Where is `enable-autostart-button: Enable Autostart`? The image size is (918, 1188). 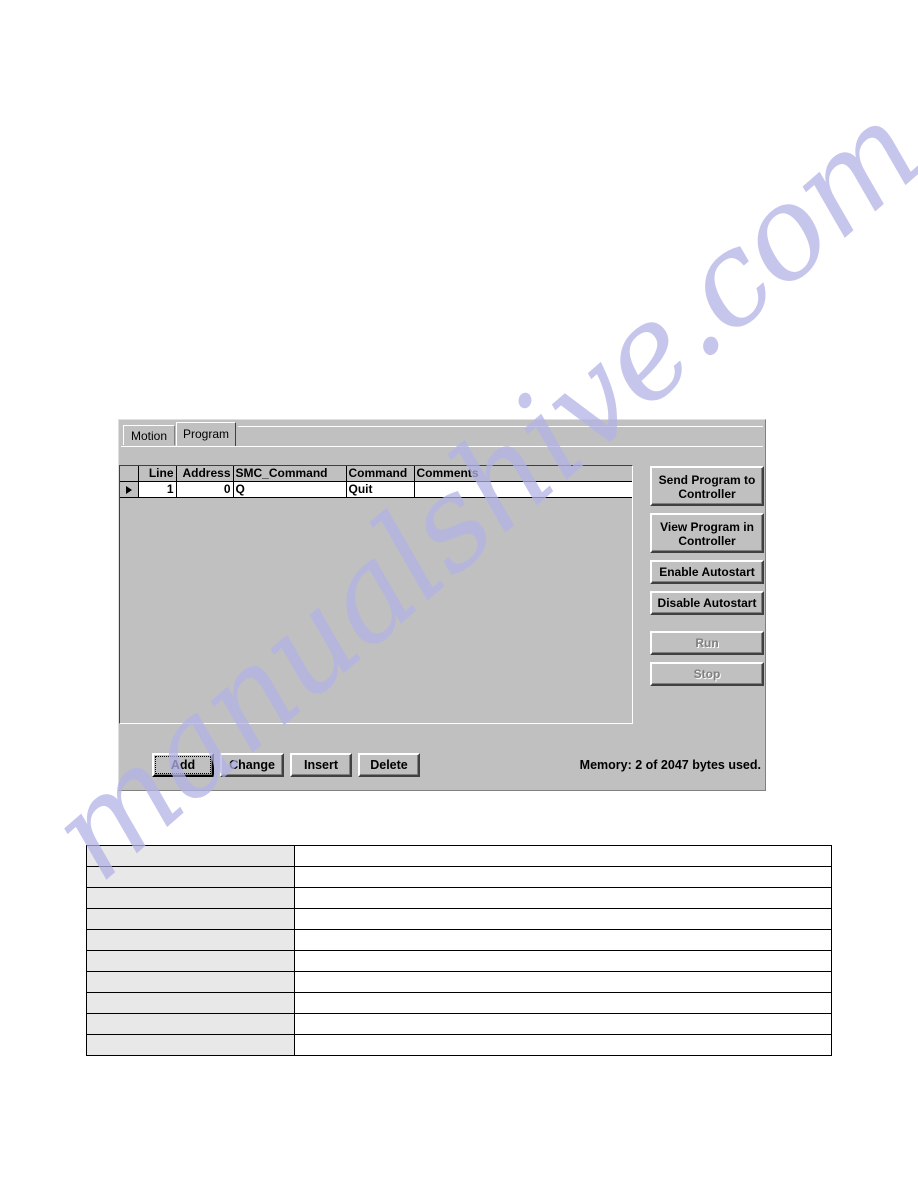
enable-autostart-button: Enable Autostart is located at coordinates (707, 572).